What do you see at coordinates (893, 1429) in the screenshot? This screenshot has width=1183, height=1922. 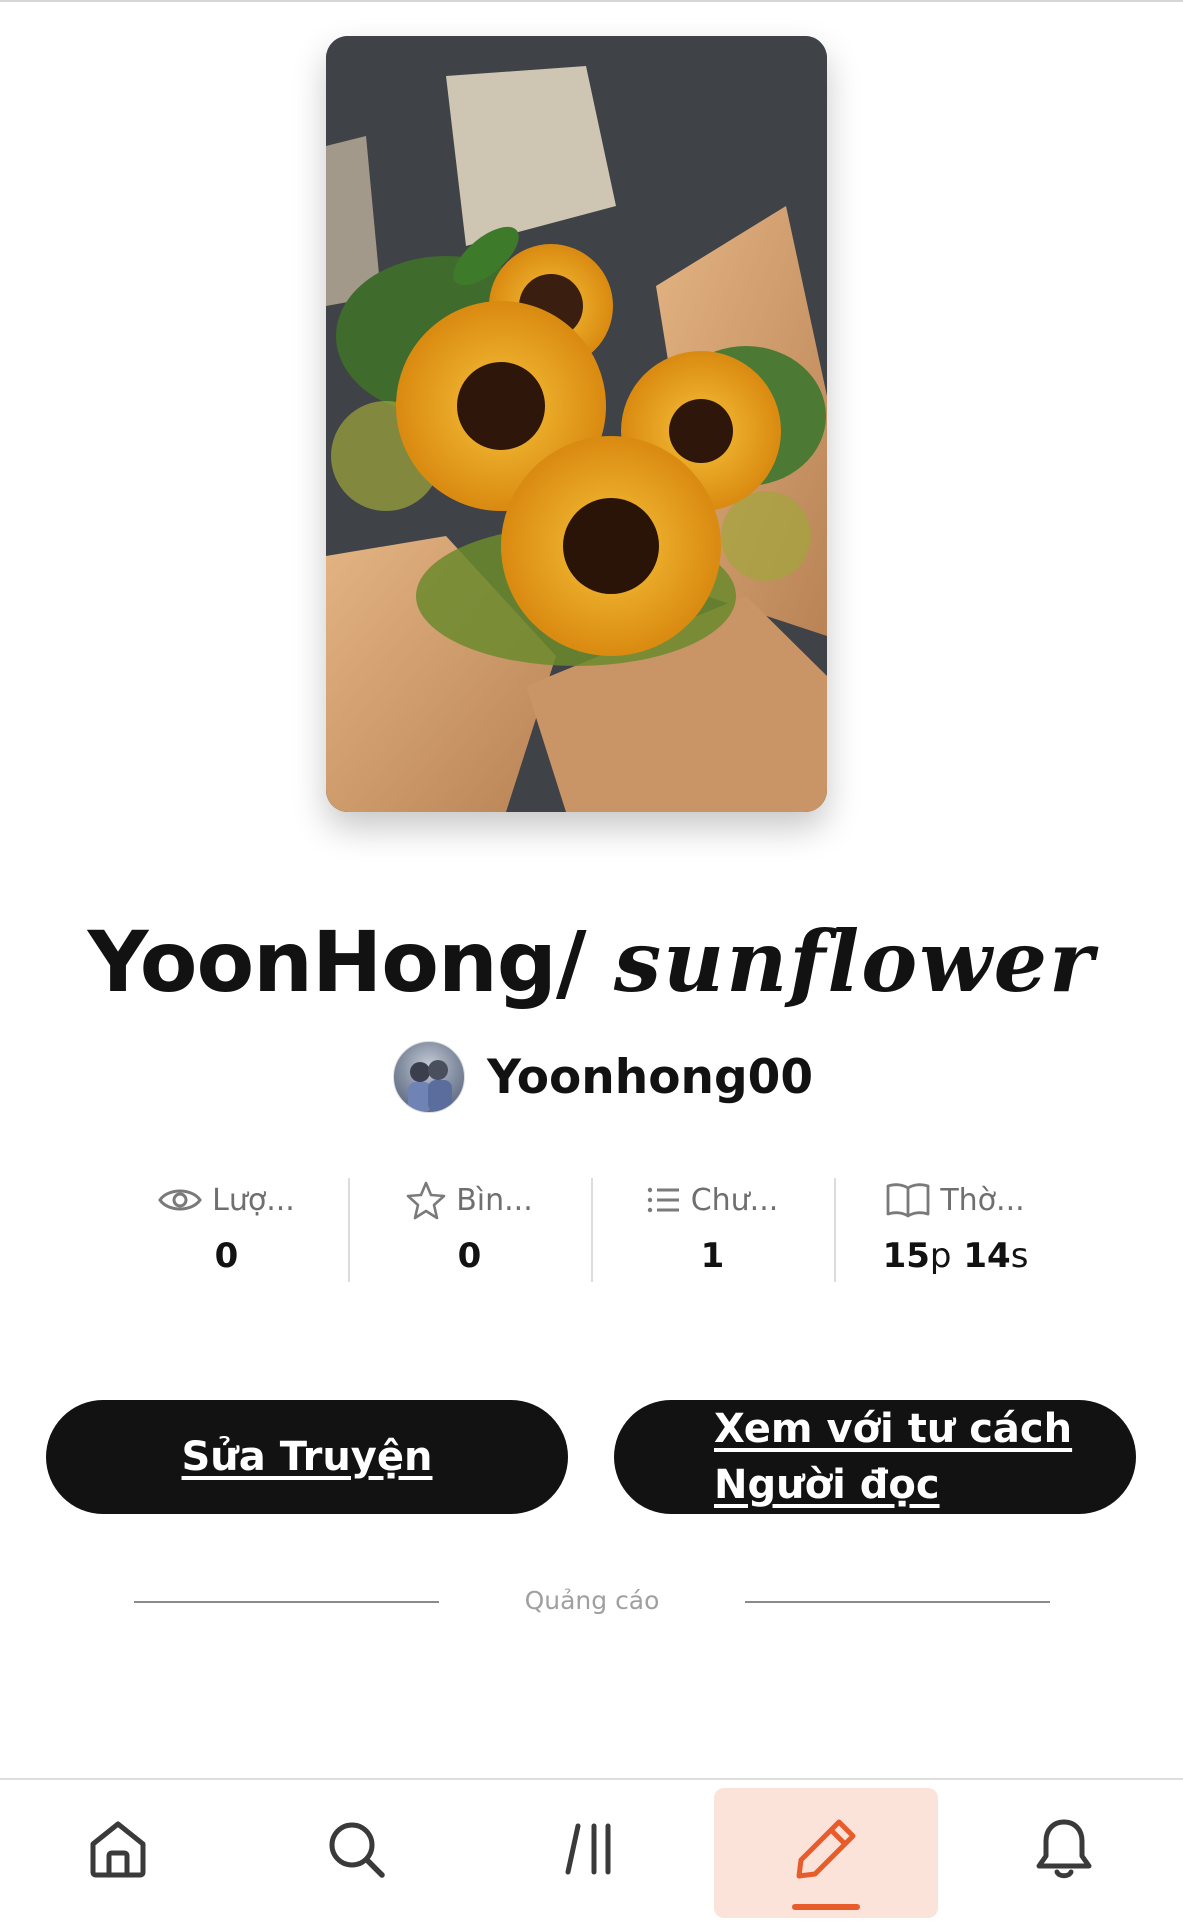 I see `view-as-reader-label-line1: Xem với tư cách` at bounding box center [893, 1429].